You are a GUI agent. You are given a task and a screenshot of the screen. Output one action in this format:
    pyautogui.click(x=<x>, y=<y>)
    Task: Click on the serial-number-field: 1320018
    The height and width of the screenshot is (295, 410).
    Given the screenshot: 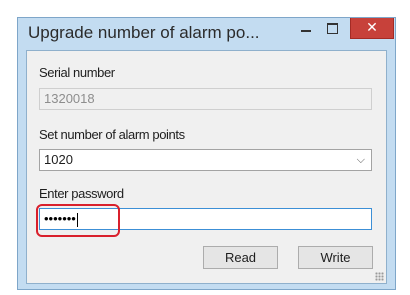 What is the action you would take?
    pyautogui.click(x=205, y=99)
    